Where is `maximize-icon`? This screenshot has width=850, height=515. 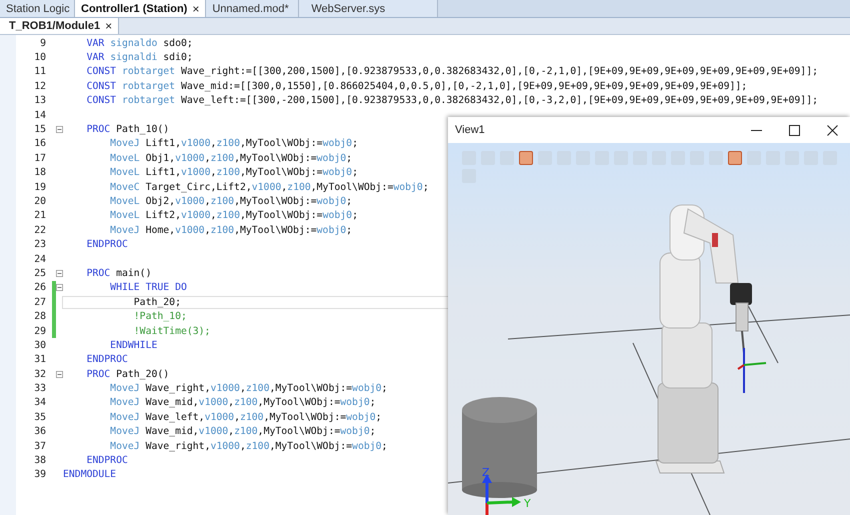
maximize-icon is located at coordinates (794, 130).